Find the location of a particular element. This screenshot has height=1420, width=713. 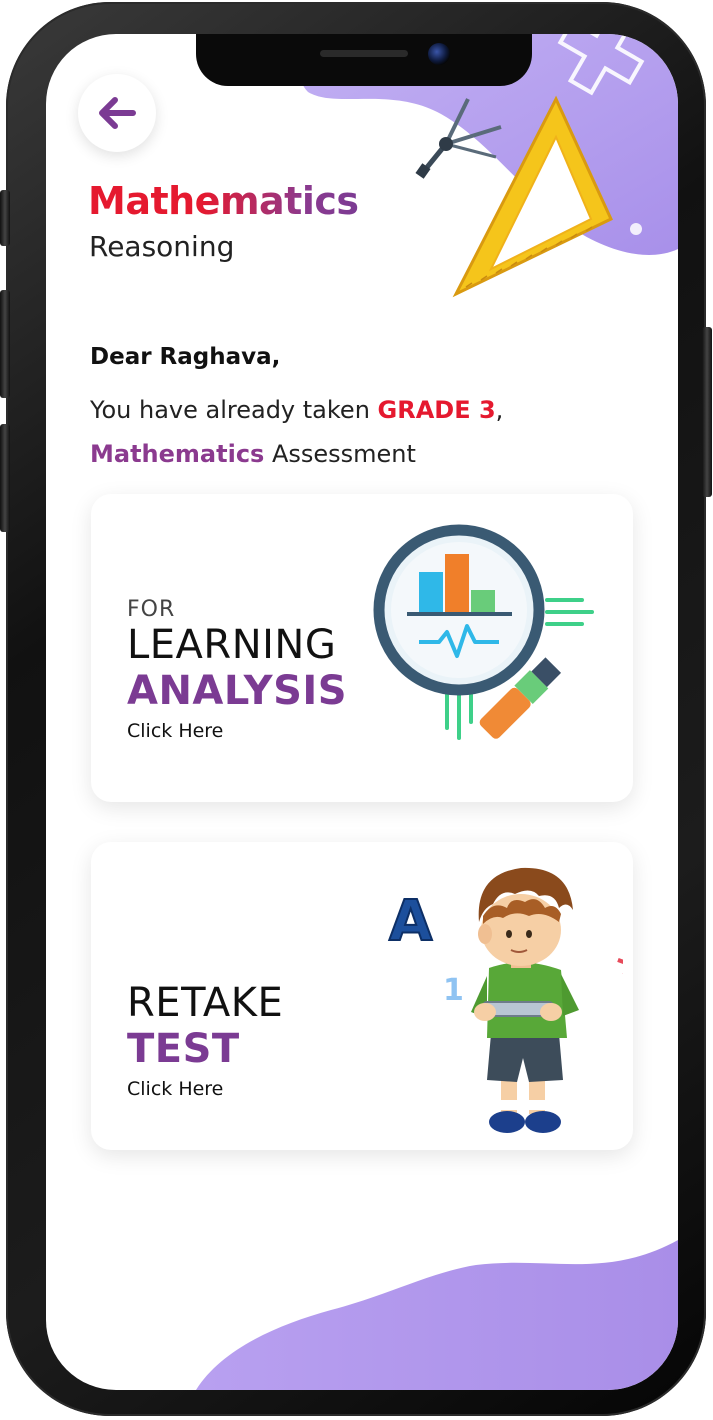

page-title: Mathematics is located at coordinates (223, 201).